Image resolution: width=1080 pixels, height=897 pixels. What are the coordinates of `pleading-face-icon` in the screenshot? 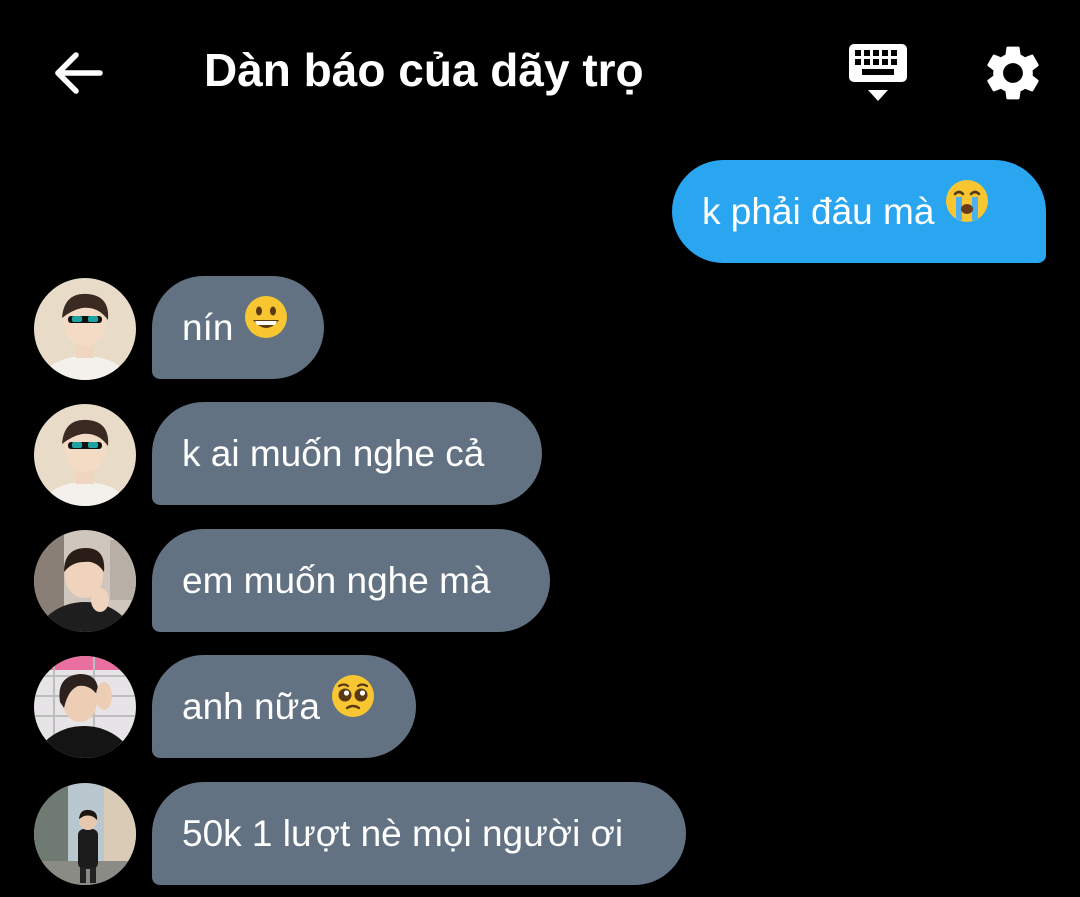 It's located at (353, 706).